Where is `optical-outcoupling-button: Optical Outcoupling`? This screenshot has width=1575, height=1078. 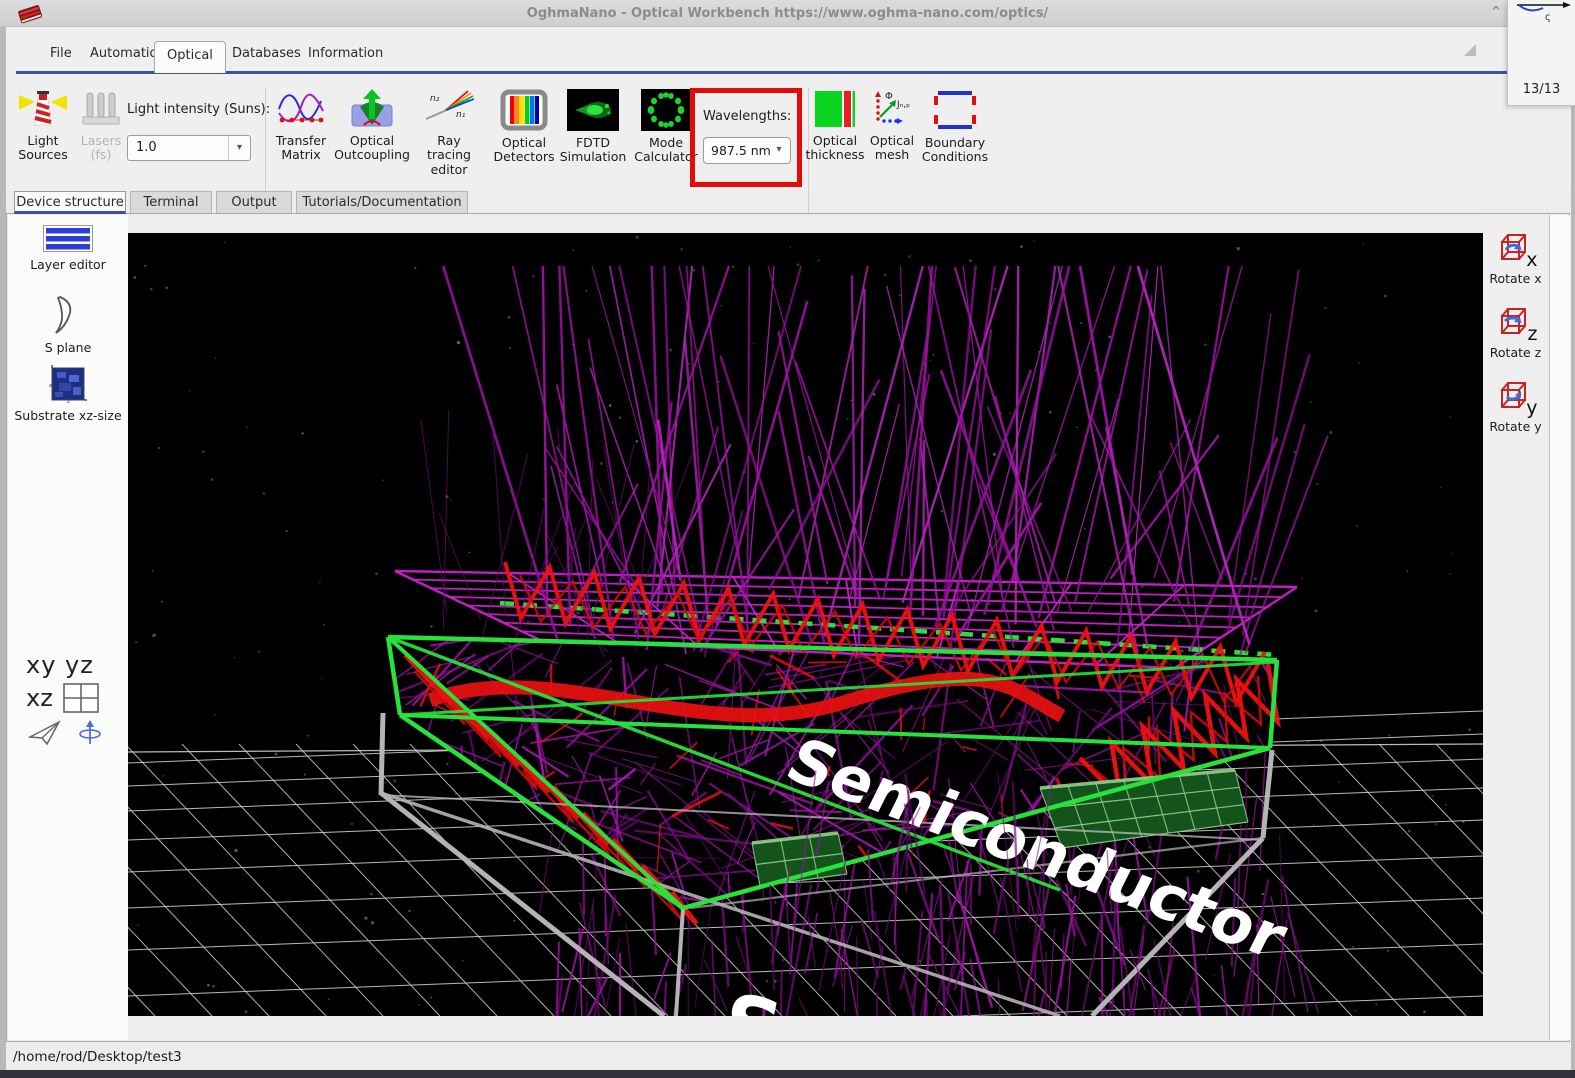
optical-outcoupling-button: Optical Outcoupling is located at coordinates (372, 126).